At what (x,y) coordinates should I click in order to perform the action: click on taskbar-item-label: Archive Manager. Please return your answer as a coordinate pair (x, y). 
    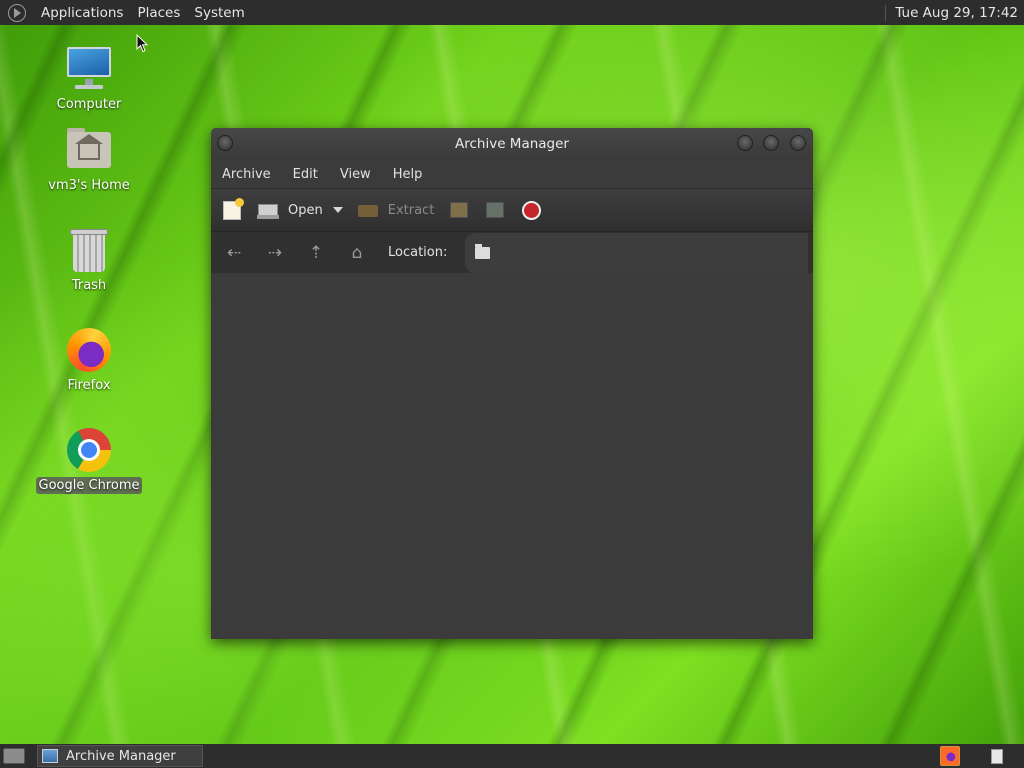
    Looking at the image, I should click on (121, 756).